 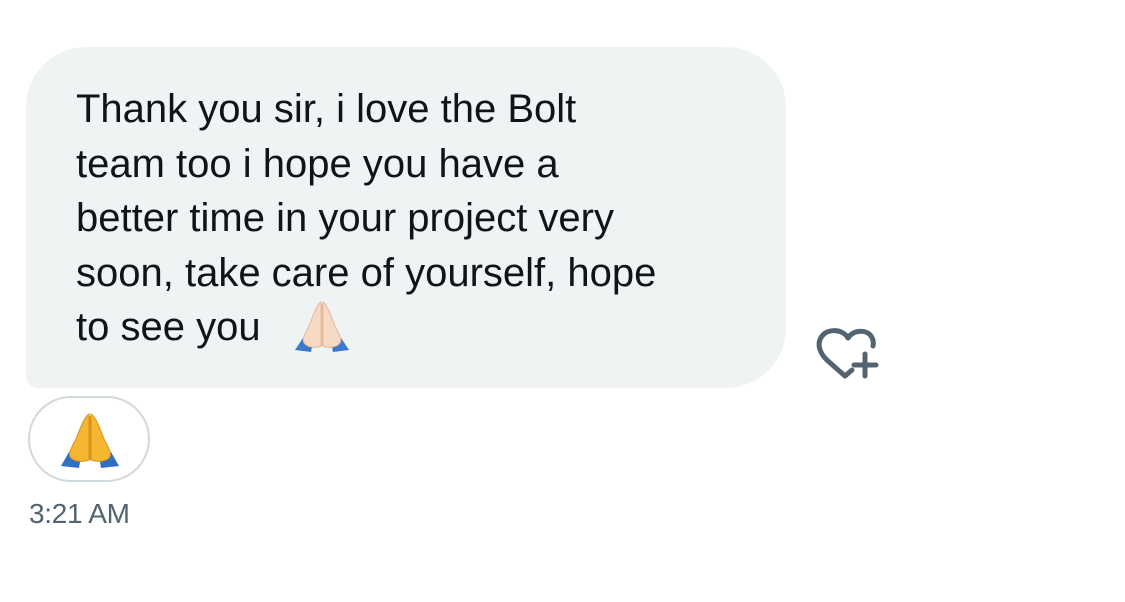 I want to click on folded-hands-icon, so click(x=90, y=440).